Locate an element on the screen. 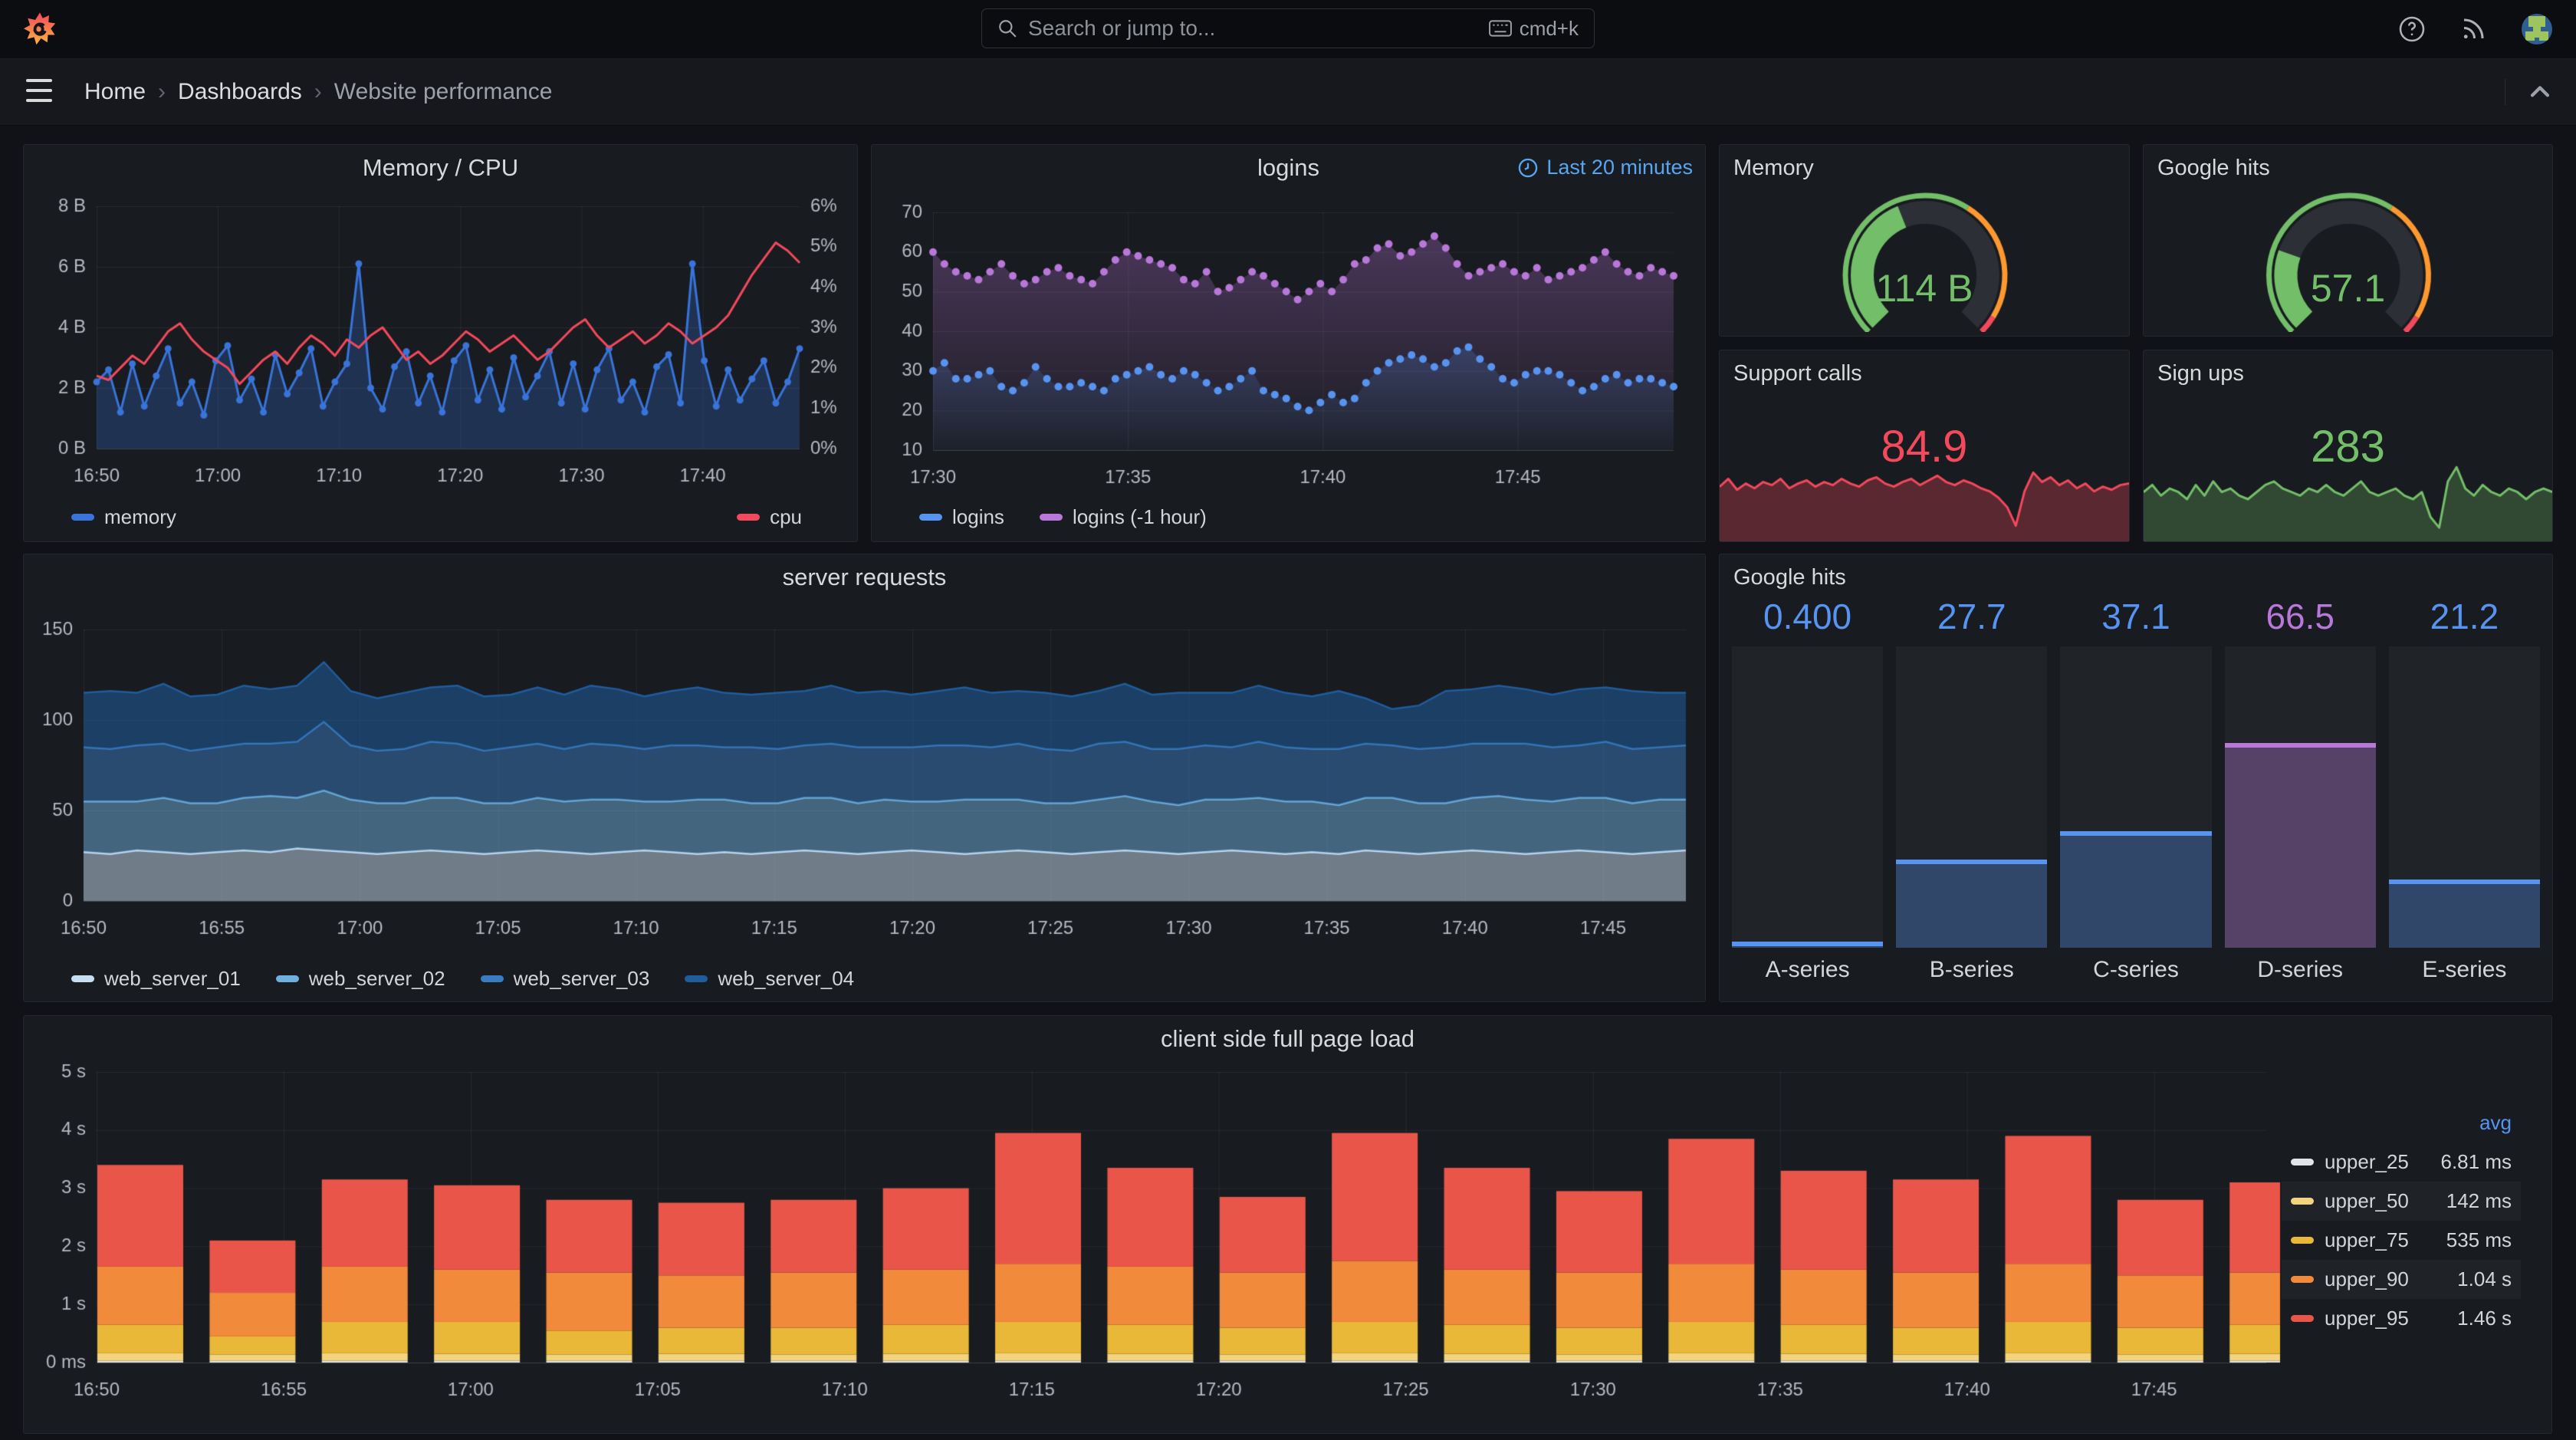 The image size is (2576, 1440). bar-gauge-d-series: 66.5 D-series is located at coordinates (2300, 795).